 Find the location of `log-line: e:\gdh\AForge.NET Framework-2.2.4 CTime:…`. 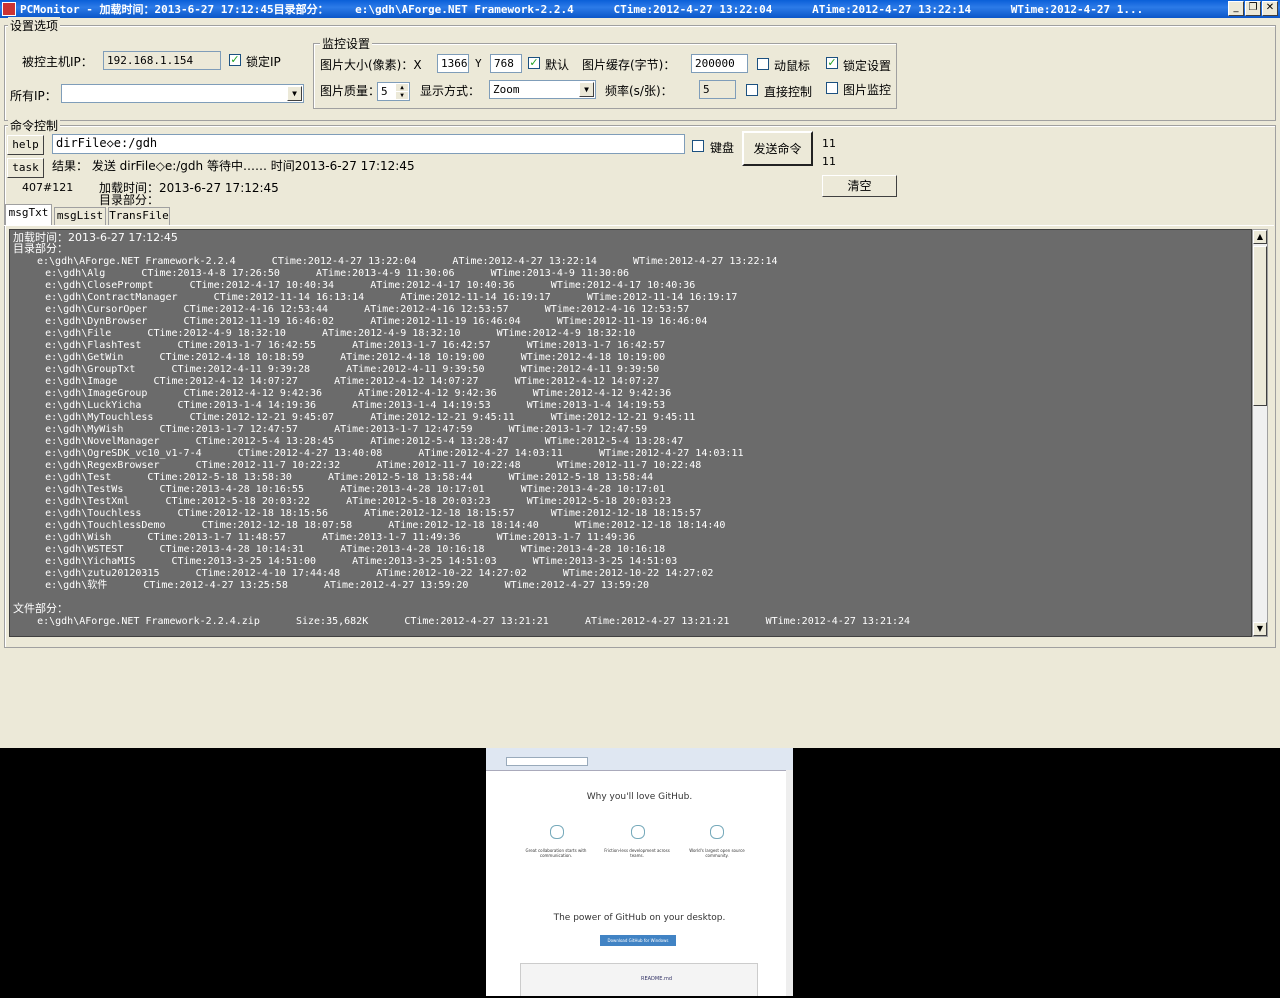

log-line: e:\gdh\AForge.NET Framework-2.2.4 CTime:… is located at coordinates (407, 261).